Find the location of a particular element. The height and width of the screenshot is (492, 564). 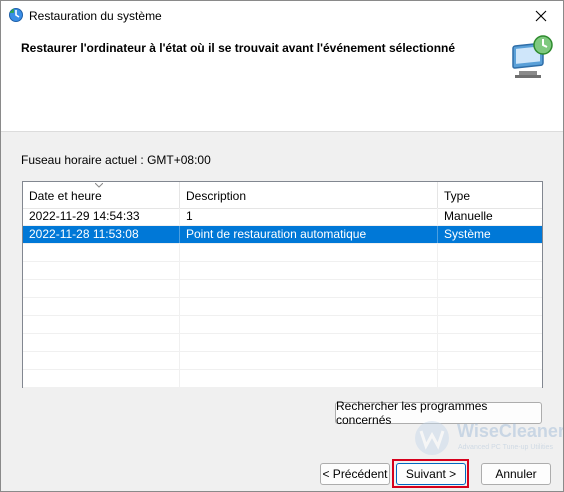

column-header-label: Date et heure is located at coordinates (65, 196).